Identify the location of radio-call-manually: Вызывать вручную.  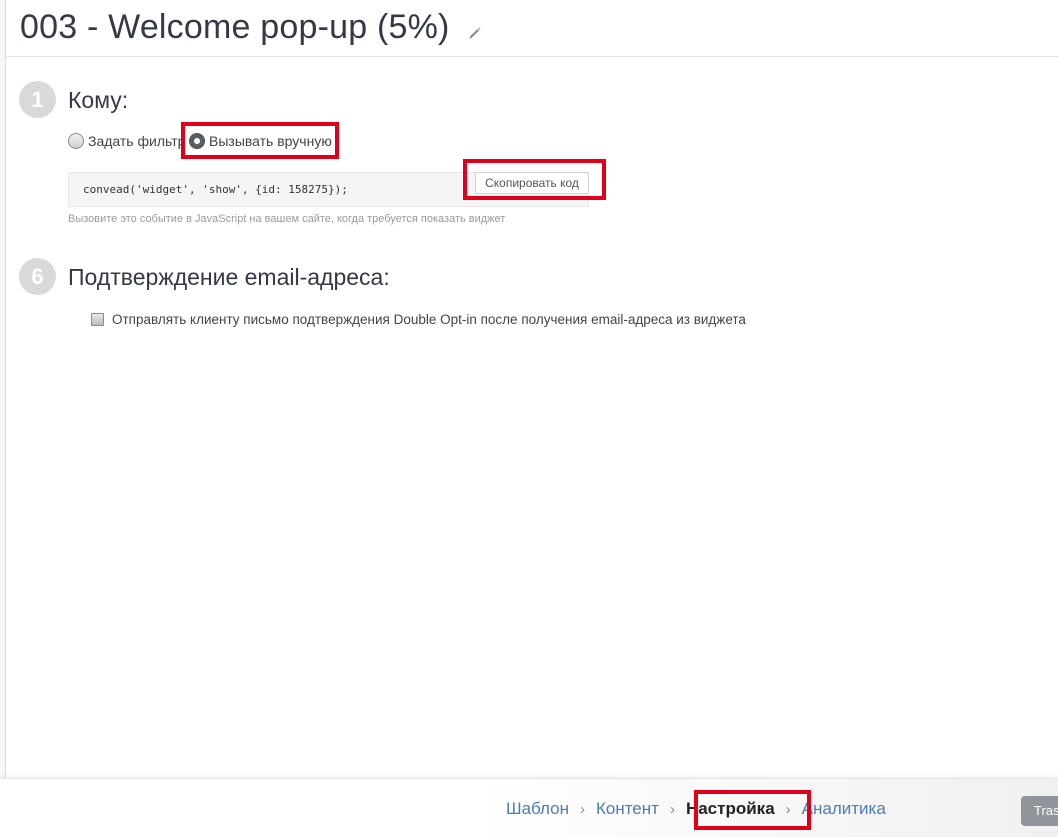
(260, 141).